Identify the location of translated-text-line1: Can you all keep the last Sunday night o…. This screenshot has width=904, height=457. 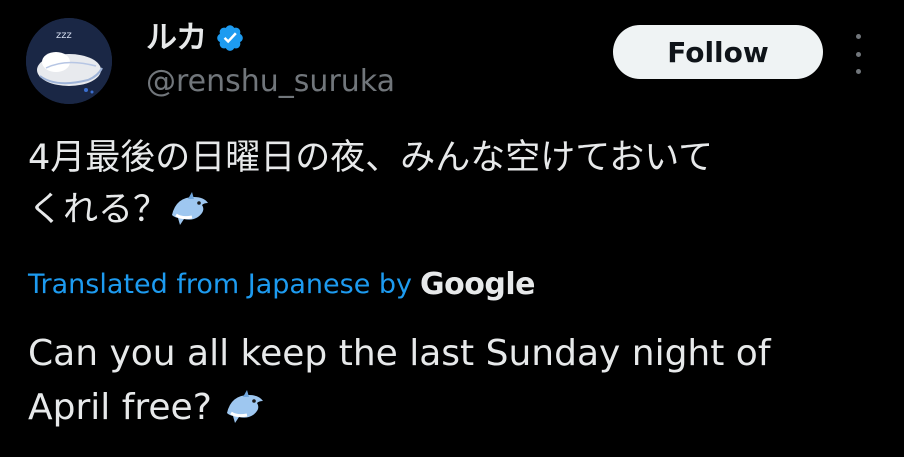
(399, 353).